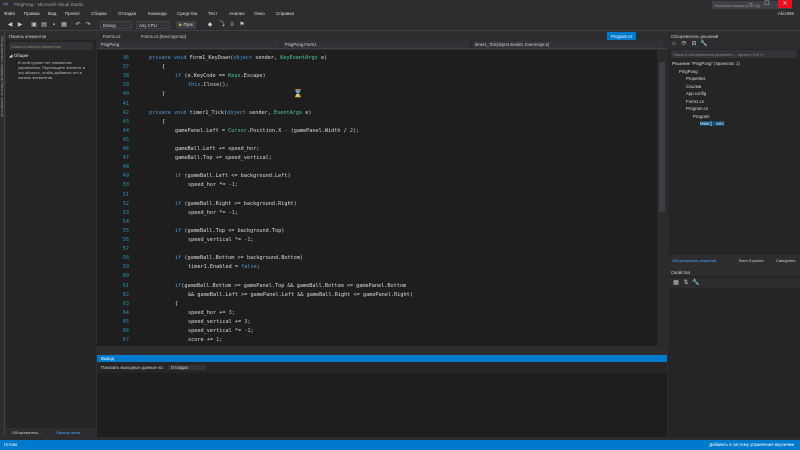 The height and width of the screenshot is (450, 800). Describe the element at coordinates (662, 137) in the screenshot. I see `scrollbar-thumb` at that location.